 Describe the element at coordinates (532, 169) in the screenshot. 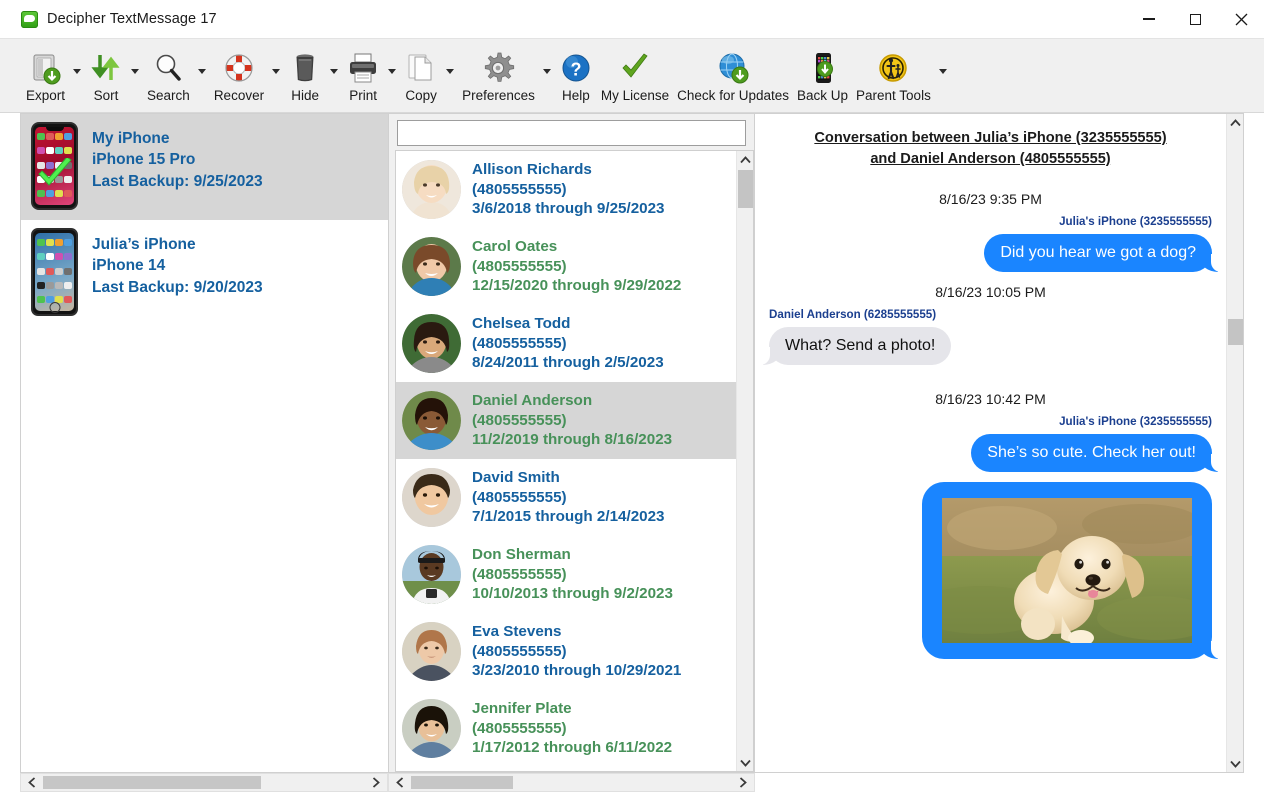

I see `contact-name: Allison Richards` at that location.